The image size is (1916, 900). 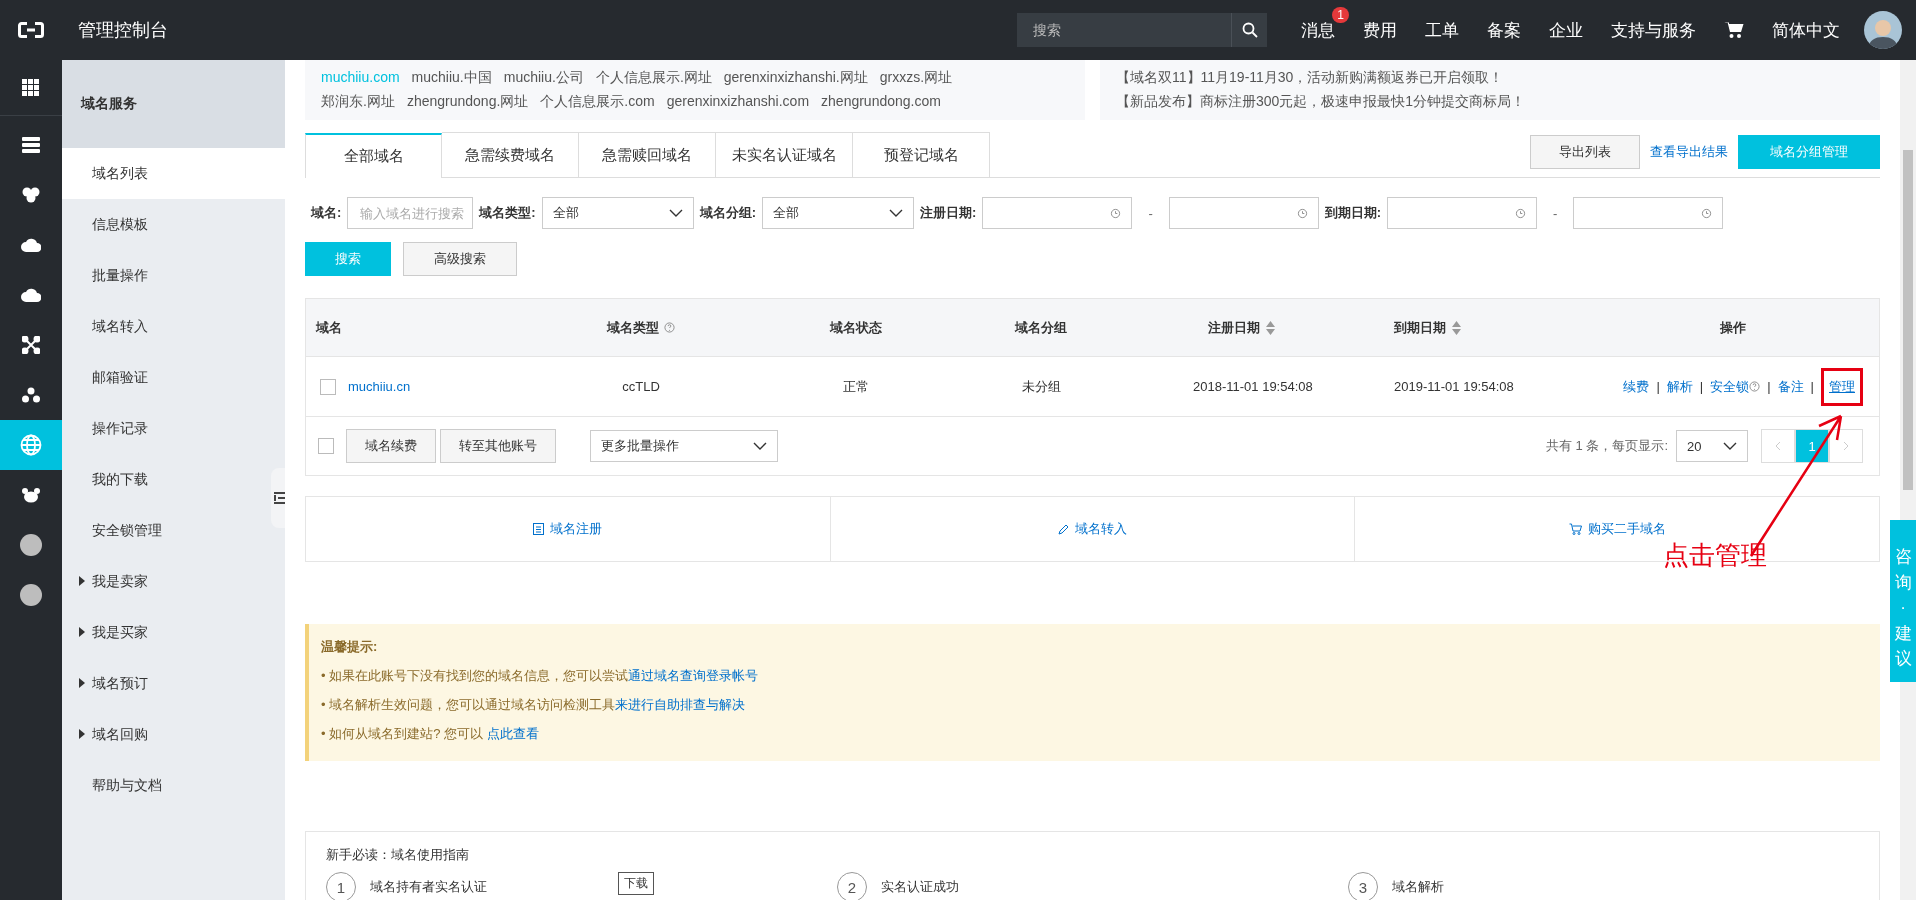 I want to click on nav-link: 费用, so click(x=1380, y=30).